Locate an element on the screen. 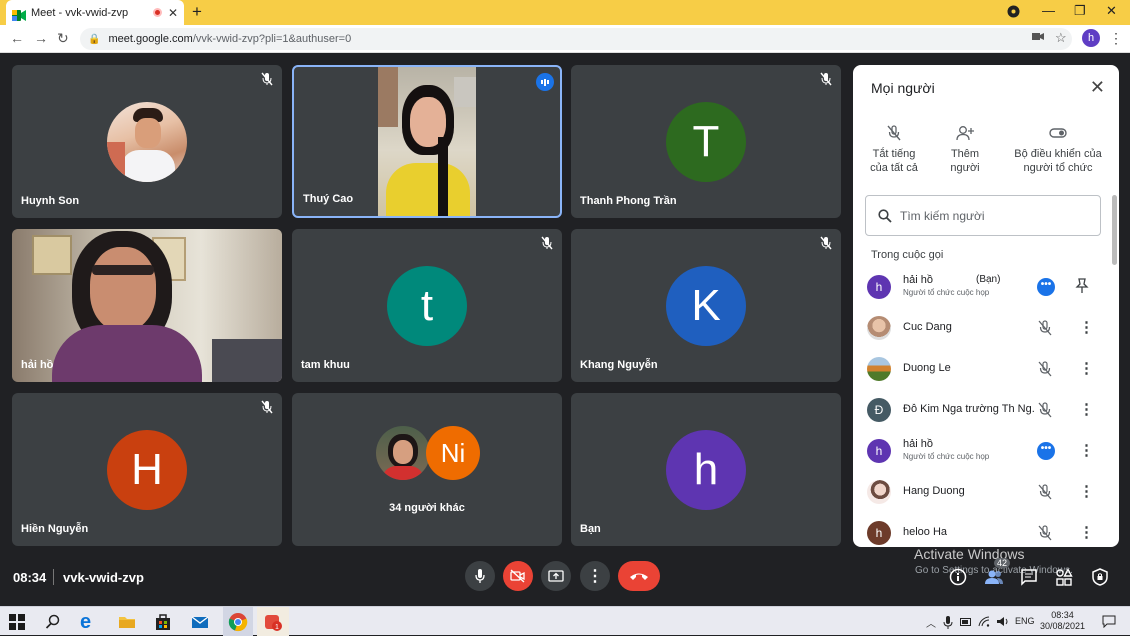  speaking-indicator-icon is located at coordinates (545, 82).